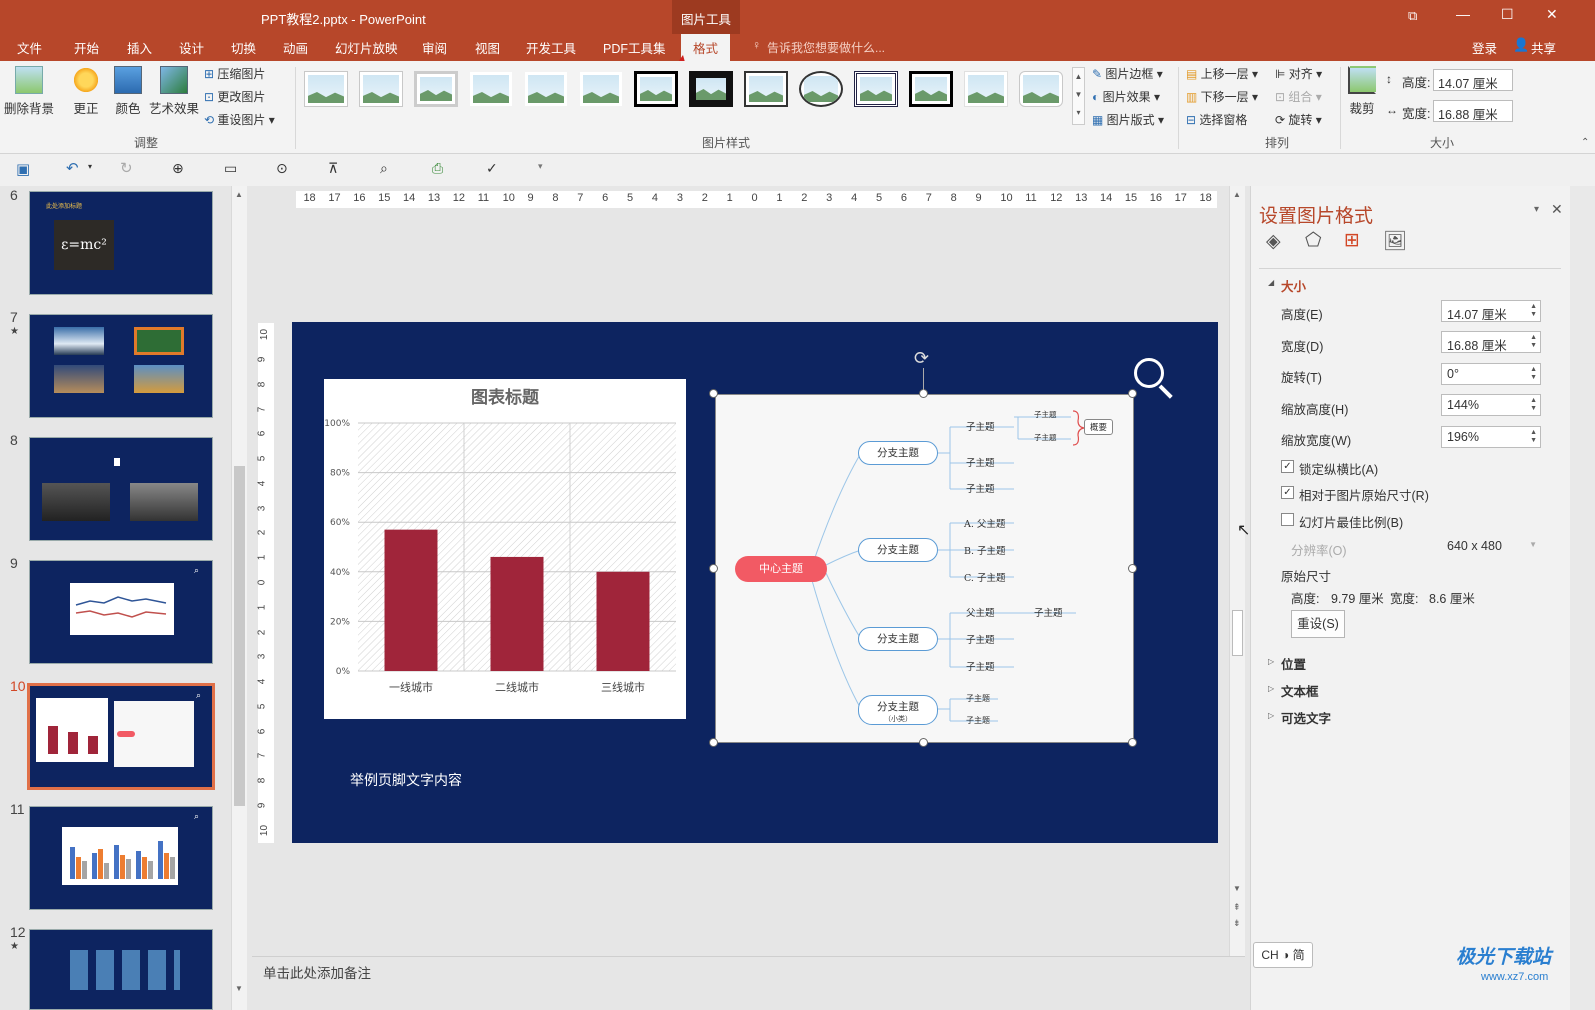 This screenshot has height=1010, width=1595. I want to click on tab-slideshow: 幻灯片放映, so click(366, 47).